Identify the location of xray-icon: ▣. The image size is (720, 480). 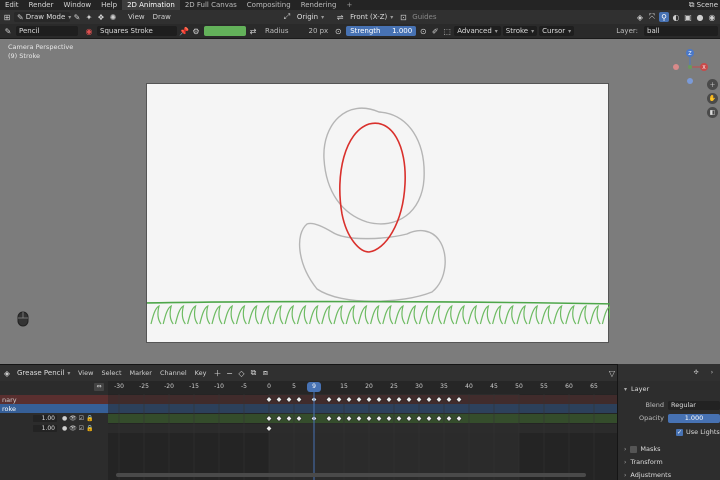
(688, 17).